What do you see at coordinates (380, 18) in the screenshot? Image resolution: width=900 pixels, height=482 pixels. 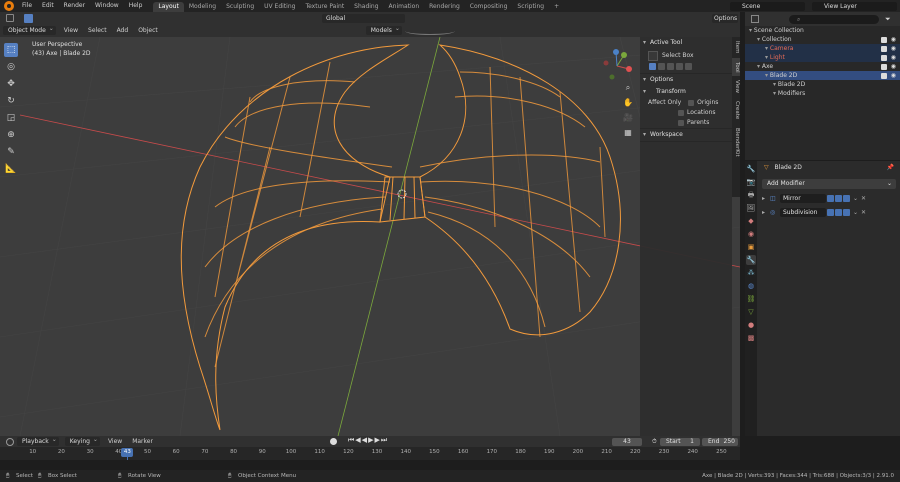 I see `snap-dropdown` at bounding box center [380, 18].